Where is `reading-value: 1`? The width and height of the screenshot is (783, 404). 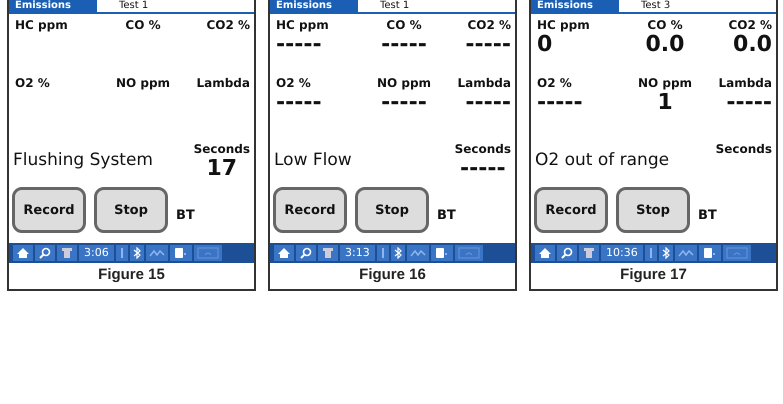 reading-value: 1 is located at coordinates (665, 103).